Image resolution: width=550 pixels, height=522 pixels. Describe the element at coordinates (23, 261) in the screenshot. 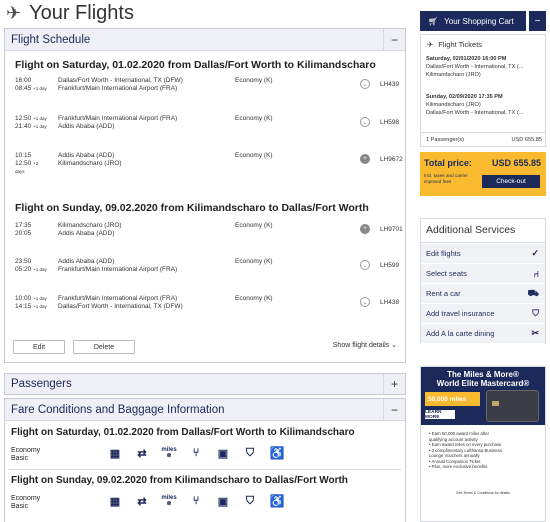

I see `departure-time: 23:50` at that location.